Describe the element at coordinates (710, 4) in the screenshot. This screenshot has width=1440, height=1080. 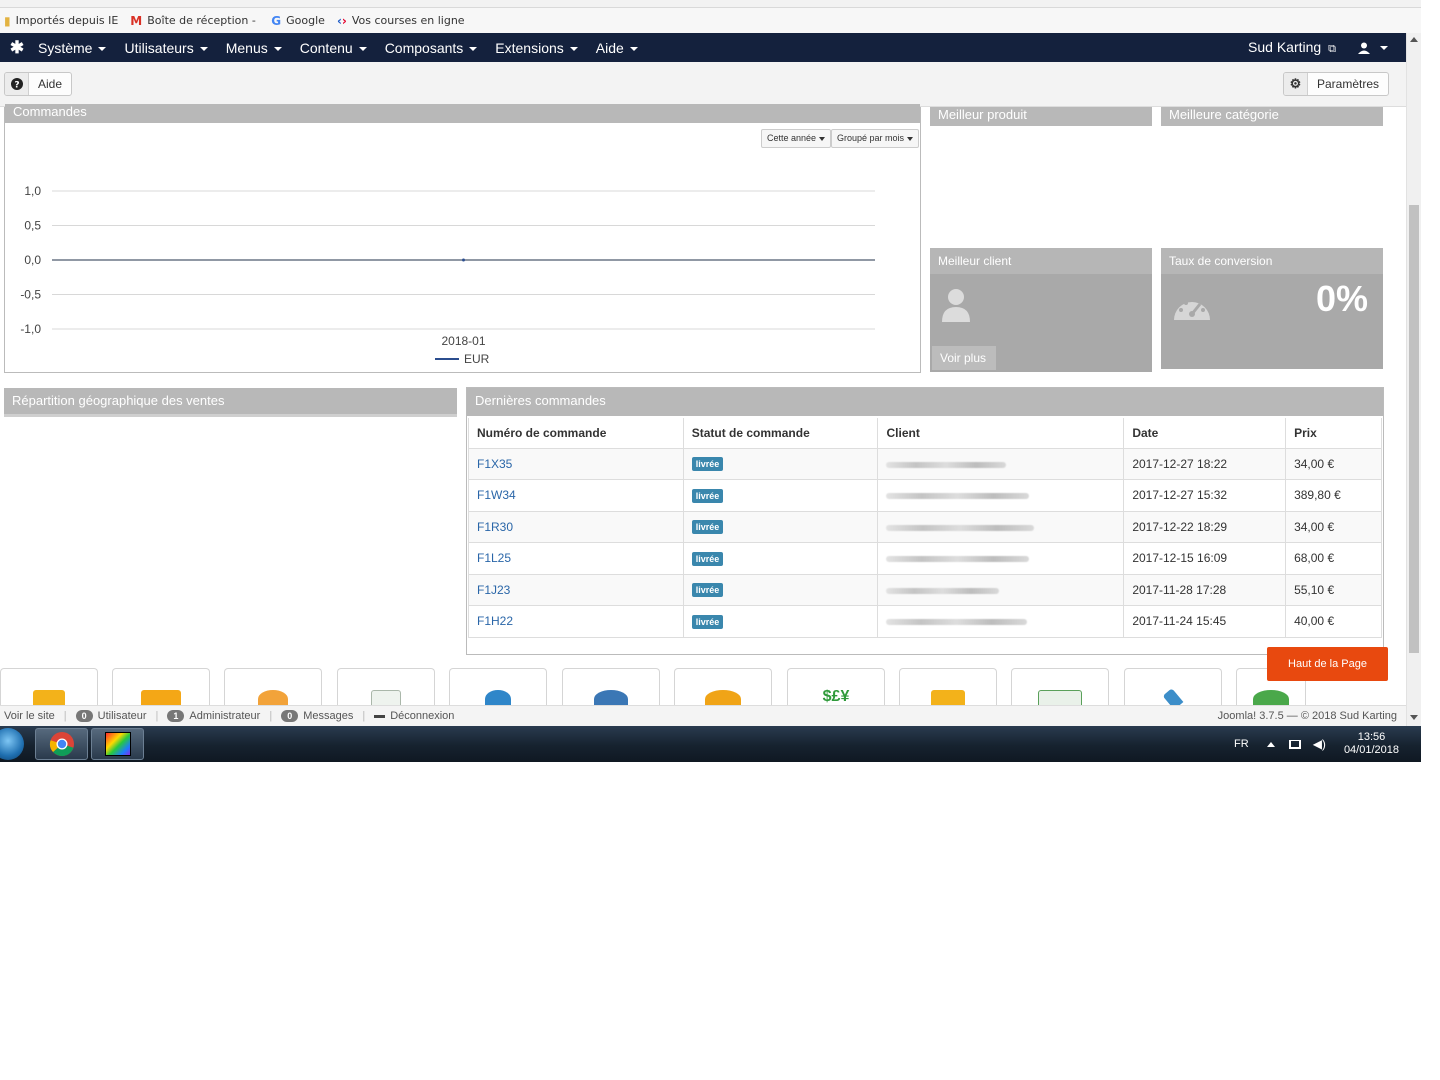
I see `address-bar` at that location.